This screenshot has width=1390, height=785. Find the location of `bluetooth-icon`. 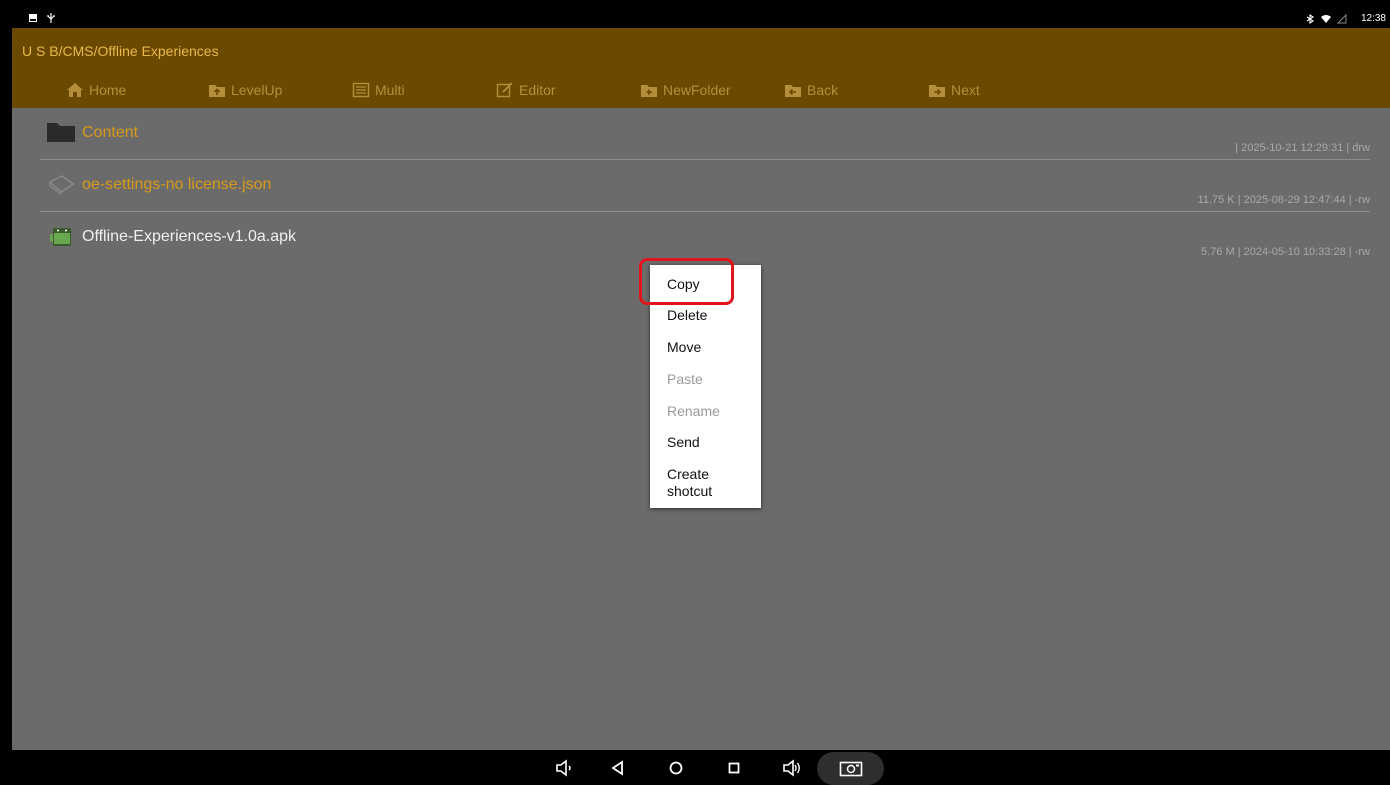

bluetooth-icon is located at coordinates (1310, 18).